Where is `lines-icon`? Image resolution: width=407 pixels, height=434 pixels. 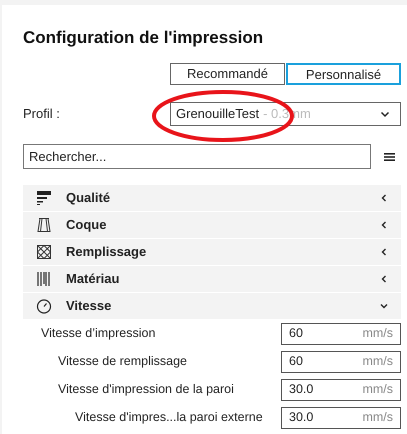 lines-icon is located at coordinates (44, 198).